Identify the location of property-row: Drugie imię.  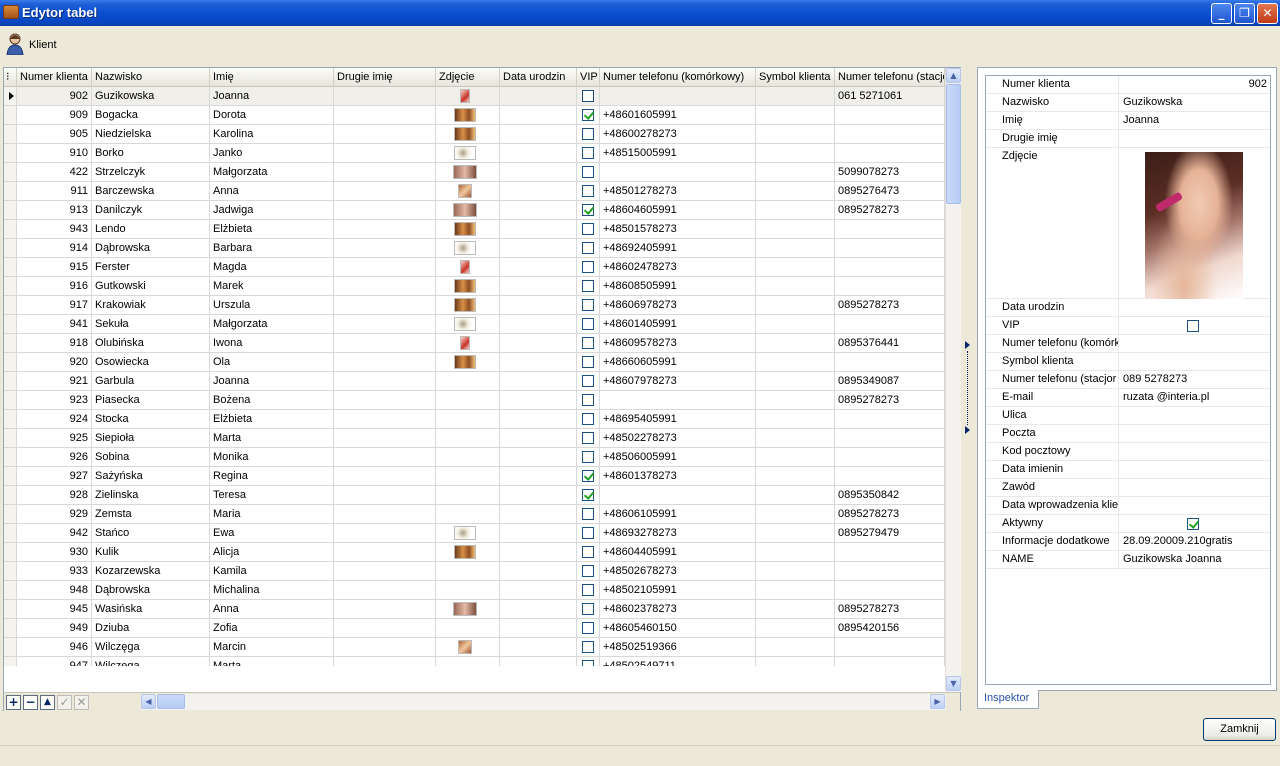
(1128, 139).